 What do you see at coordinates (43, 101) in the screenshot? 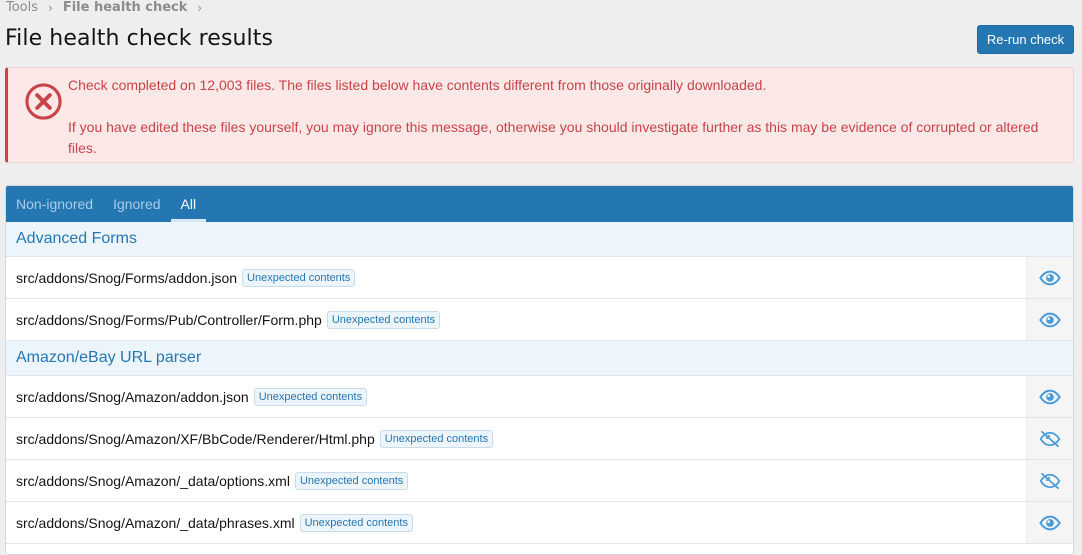
I see `error-circle-x-icon` at bounding box center [43, 101].